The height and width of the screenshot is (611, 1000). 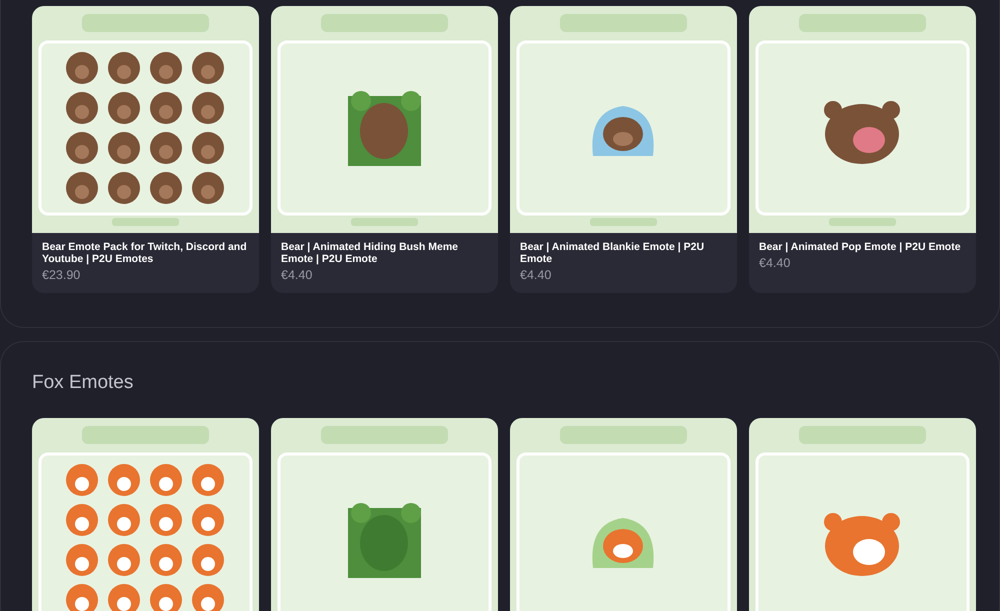 What do you see at coordinates (145, 253) in the screenshot?
I see `product-title: Bear Emote Pack for Twitch, Discord and Youtube | P2U Emotes` at bounding box center [145, 253].